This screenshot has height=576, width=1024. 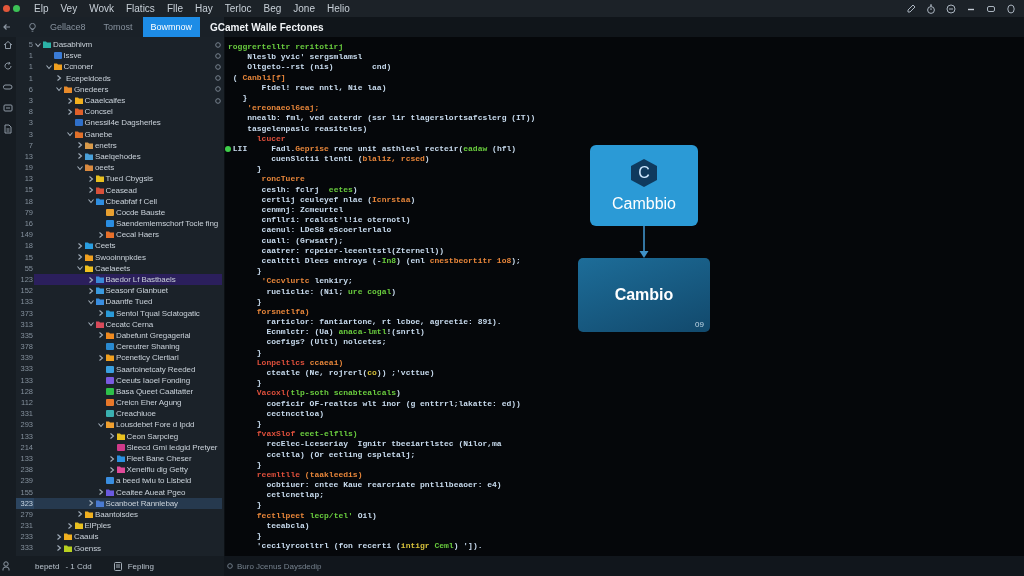 I want to click on menu-item: Flle, so click(x=174, y=8).